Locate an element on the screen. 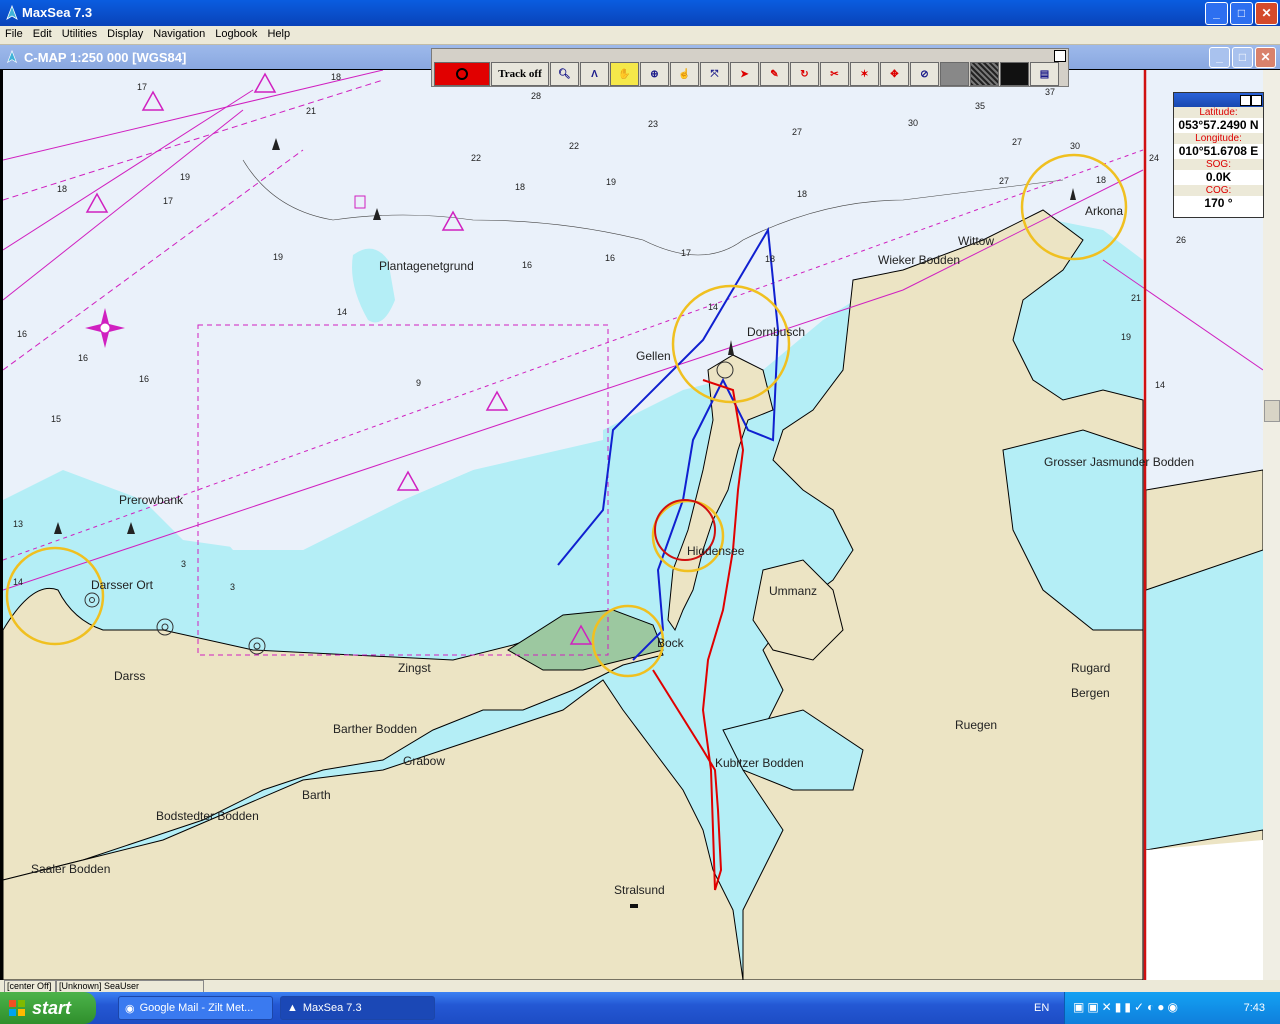  color-black-button is located at coordinates (1014, 74).